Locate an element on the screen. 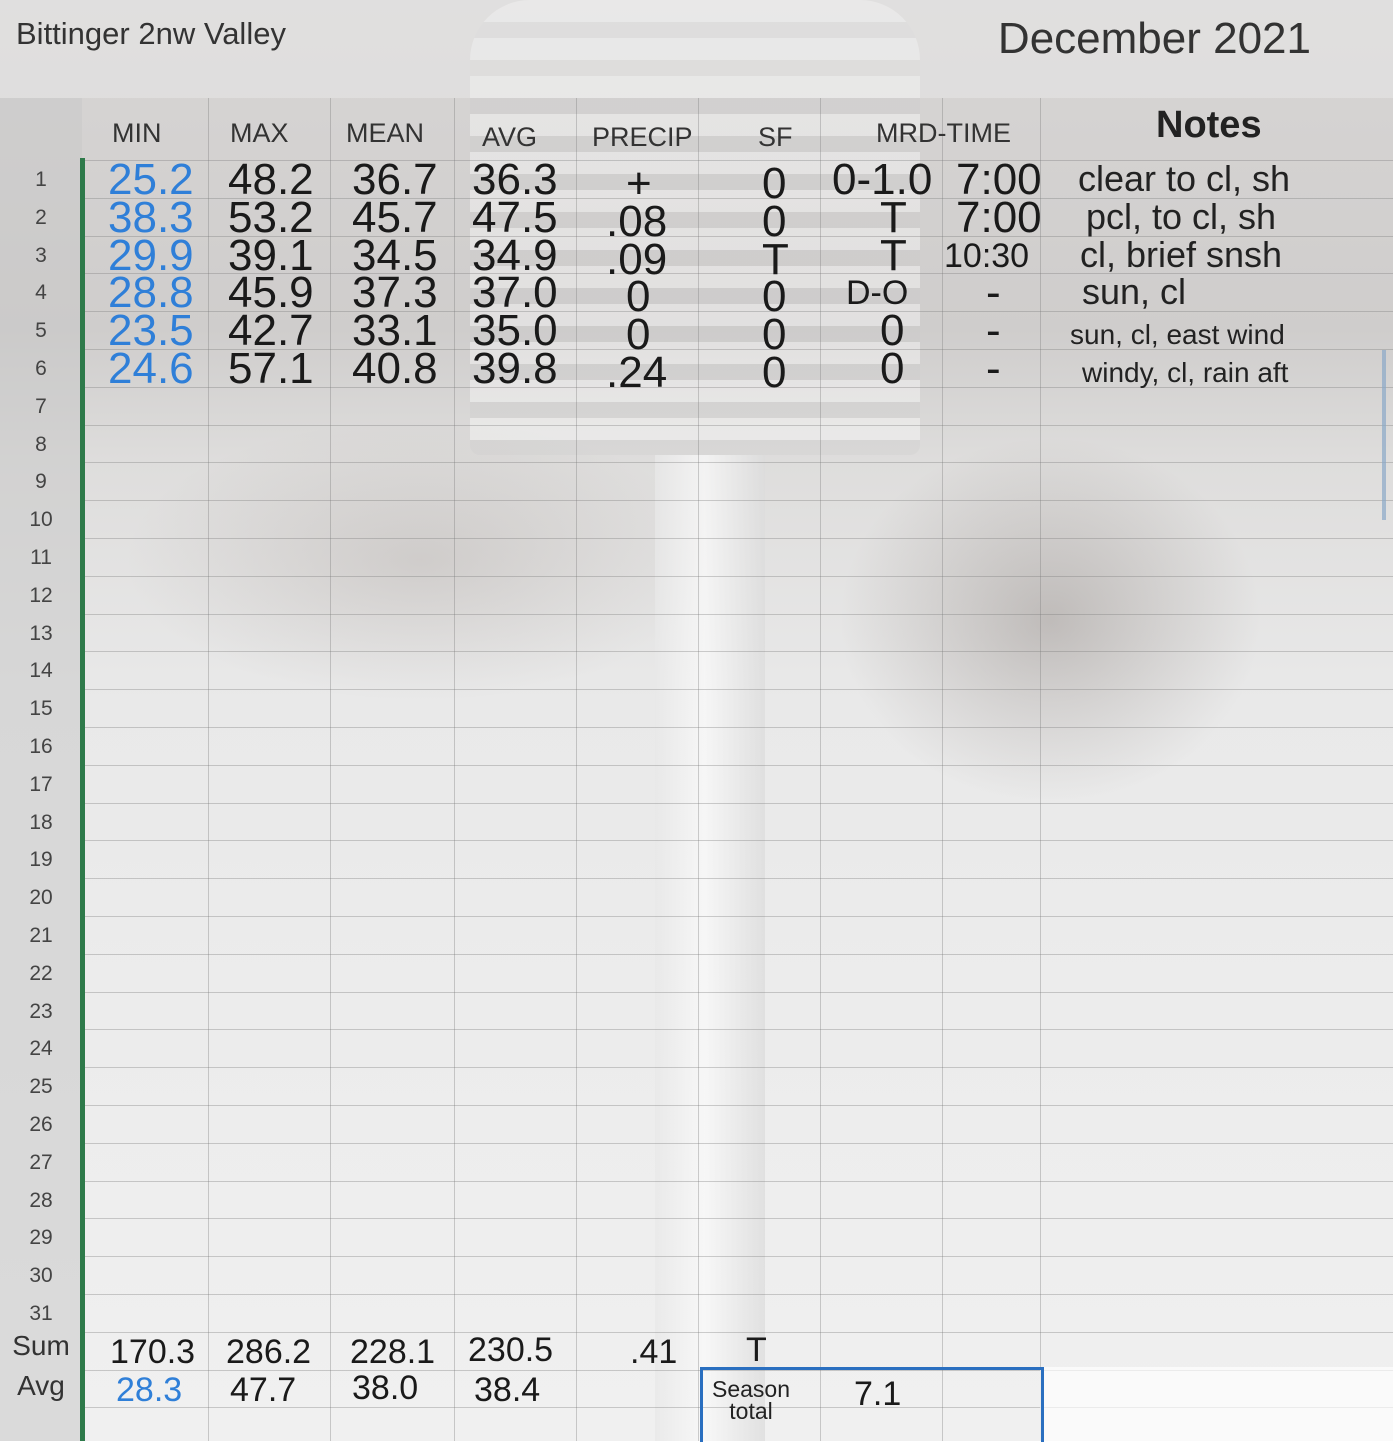 The image size is (1393, 1442). col-header-sf: SF is located at coordinates (775, 137).